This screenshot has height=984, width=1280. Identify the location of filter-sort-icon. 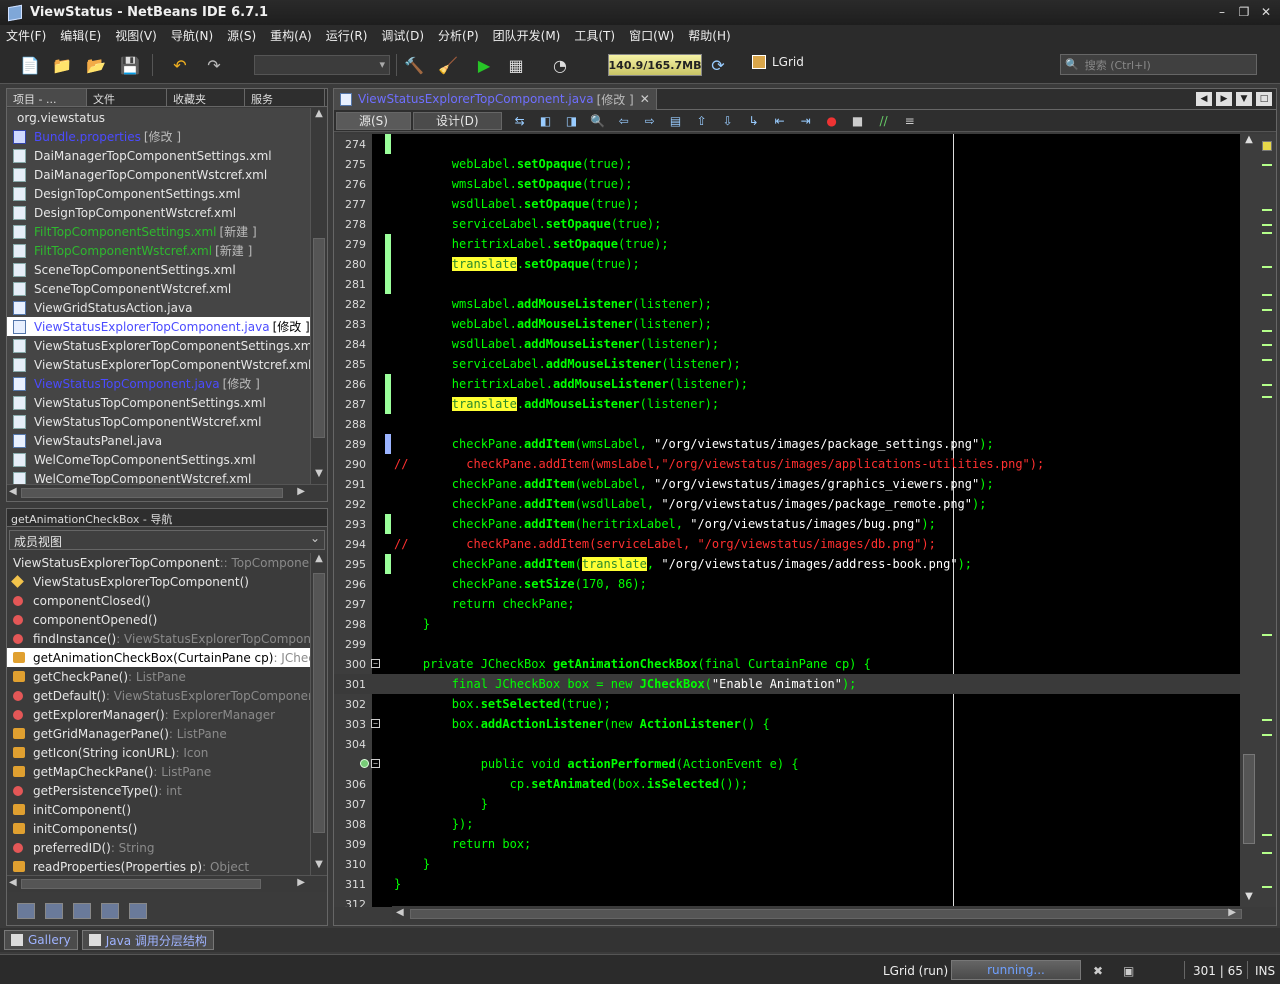
(138, 911).